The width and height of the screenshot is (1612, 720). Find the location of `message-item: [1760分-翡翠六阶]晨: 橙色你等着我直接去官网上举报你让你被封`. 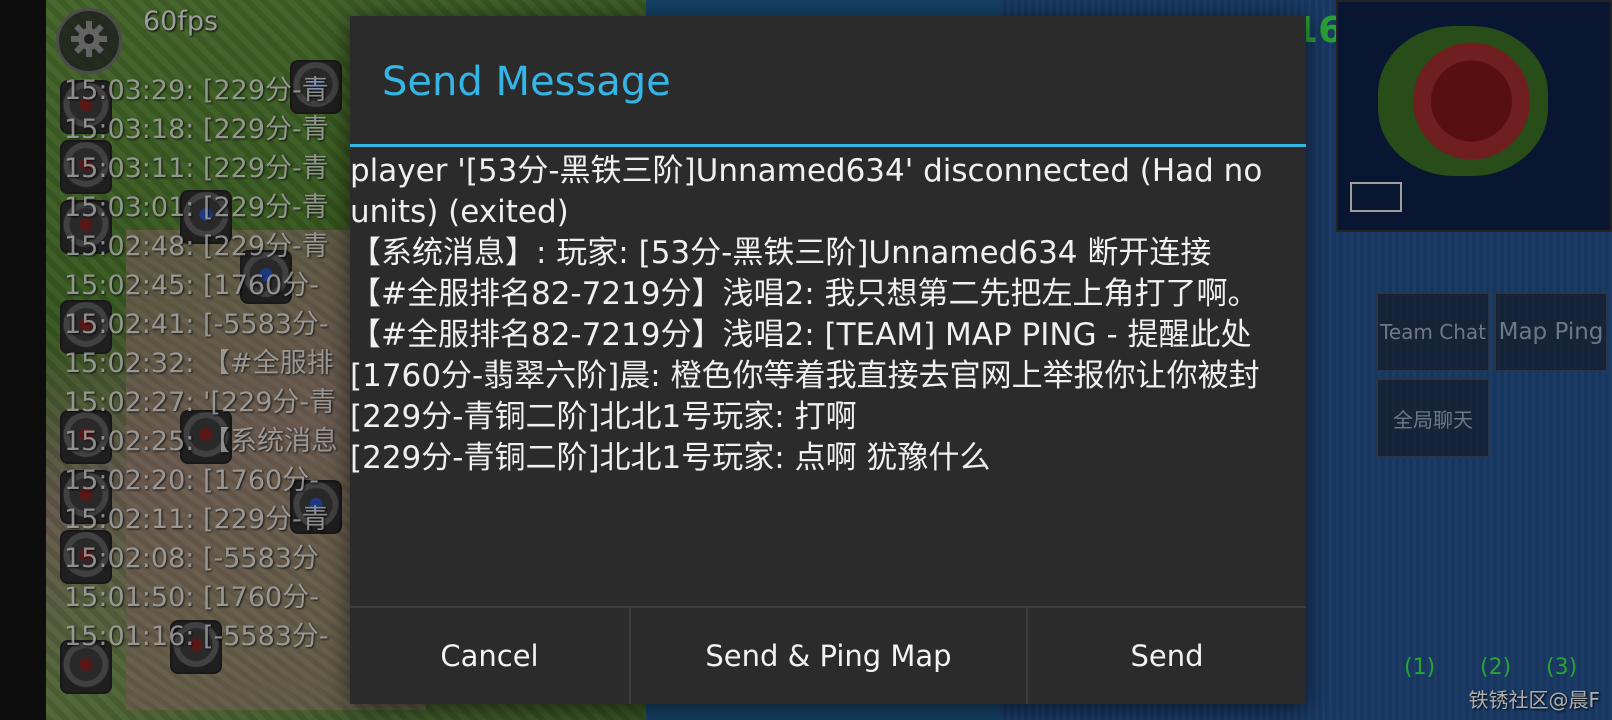

message-item: [1760分-翡翠六阶]晨: 橙色你等着我直接去官网上举报你让你被封 is located at coordinates (805, 376).